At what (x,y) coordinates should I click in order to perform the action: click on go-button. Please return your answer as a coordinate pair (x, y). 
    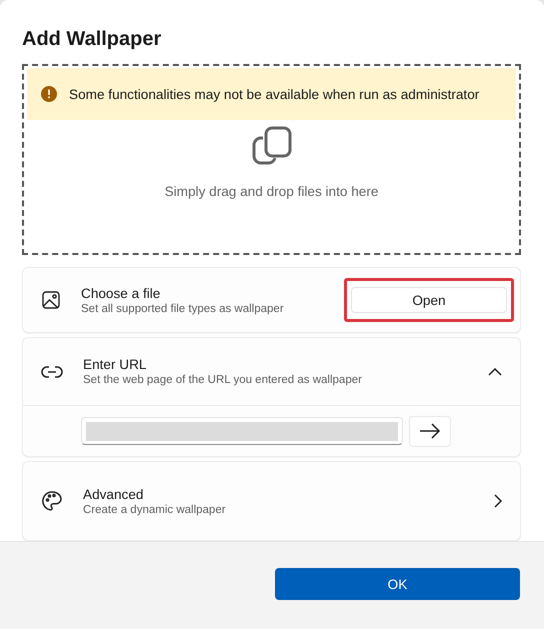
    Looking at the image, I should click on (430, 431).